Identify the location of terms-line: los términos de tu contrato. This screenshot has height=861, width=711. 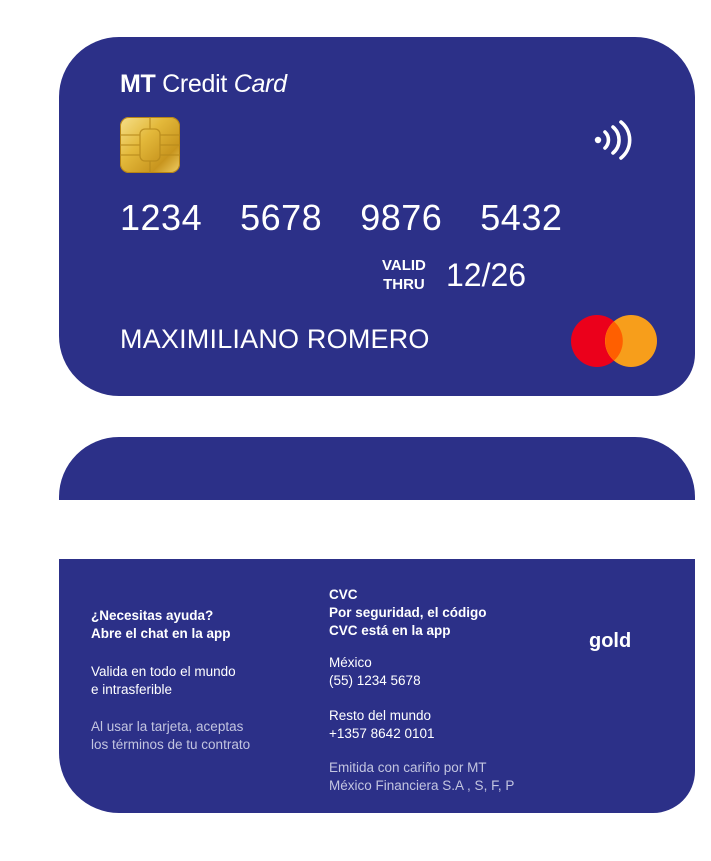
(171, 744).